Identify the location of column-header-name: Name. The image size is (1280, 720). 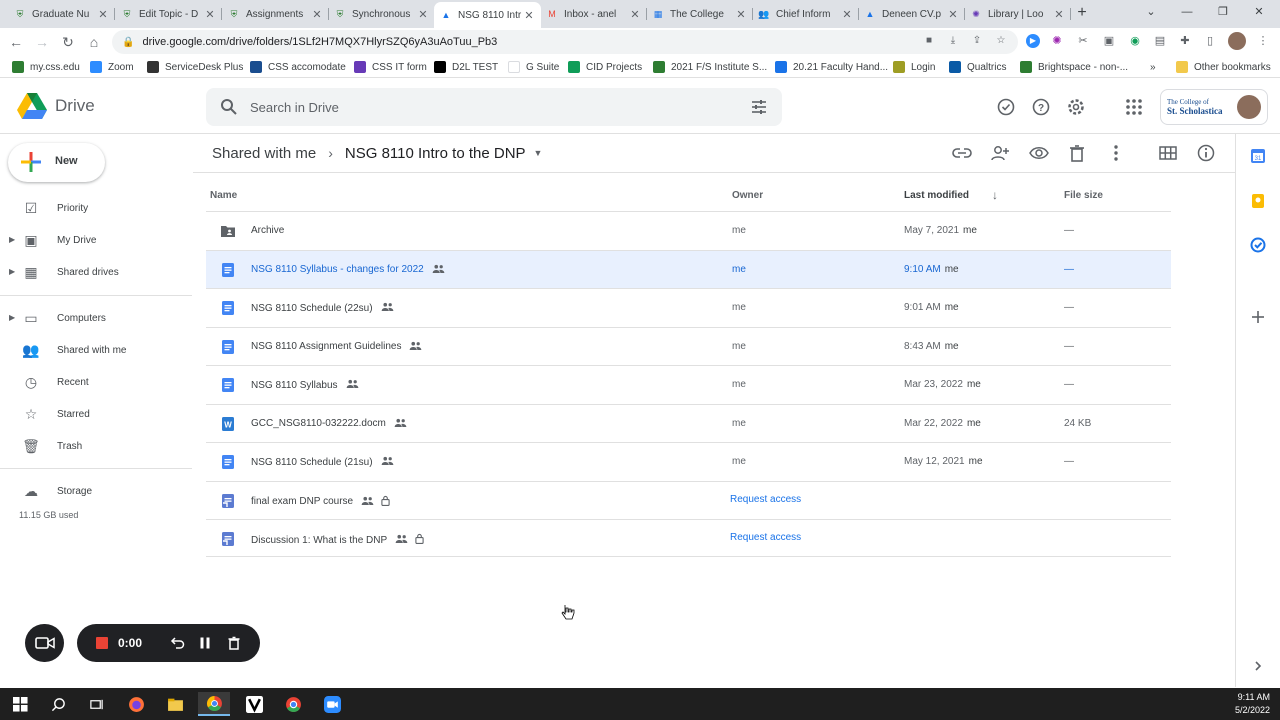
(223, 195).